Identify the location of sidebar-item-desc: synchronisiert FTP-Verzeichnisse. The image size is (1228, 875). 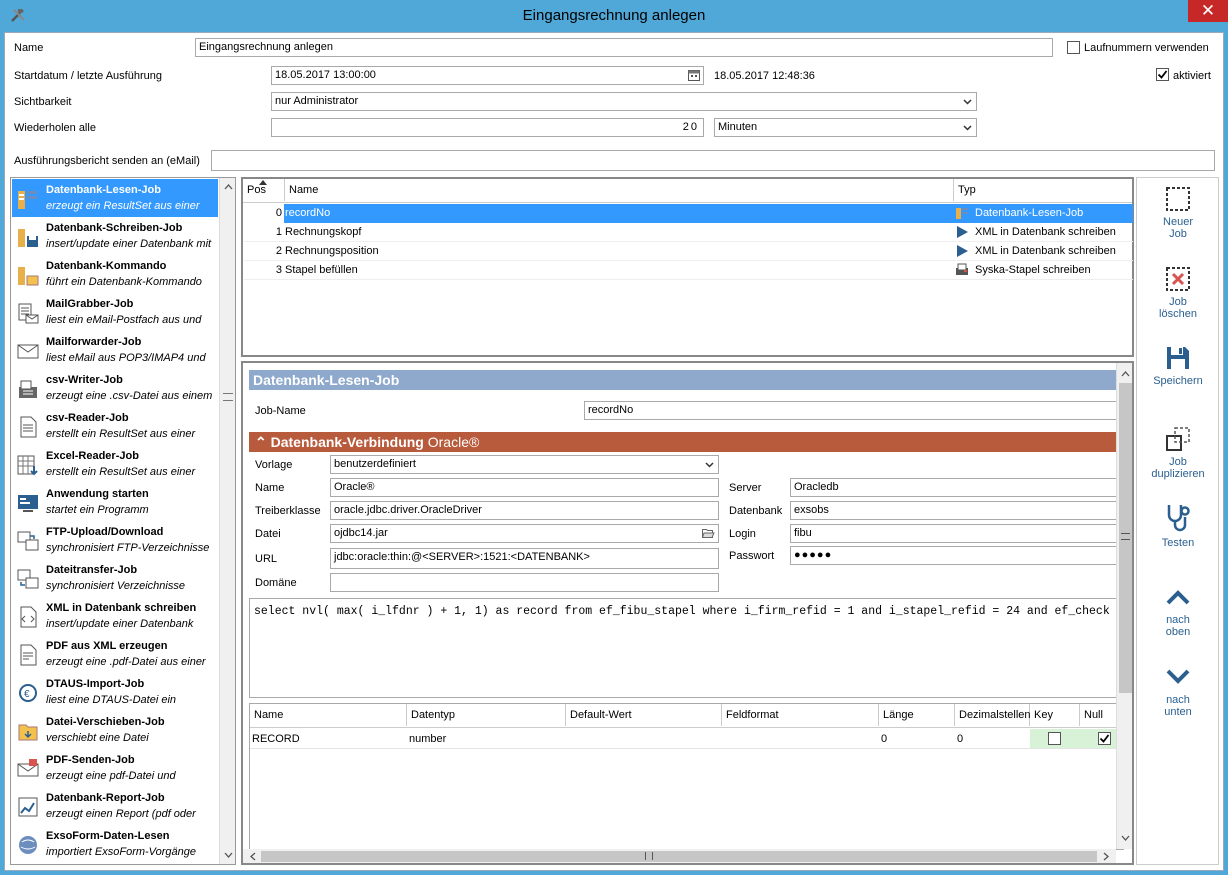
(128, 548).